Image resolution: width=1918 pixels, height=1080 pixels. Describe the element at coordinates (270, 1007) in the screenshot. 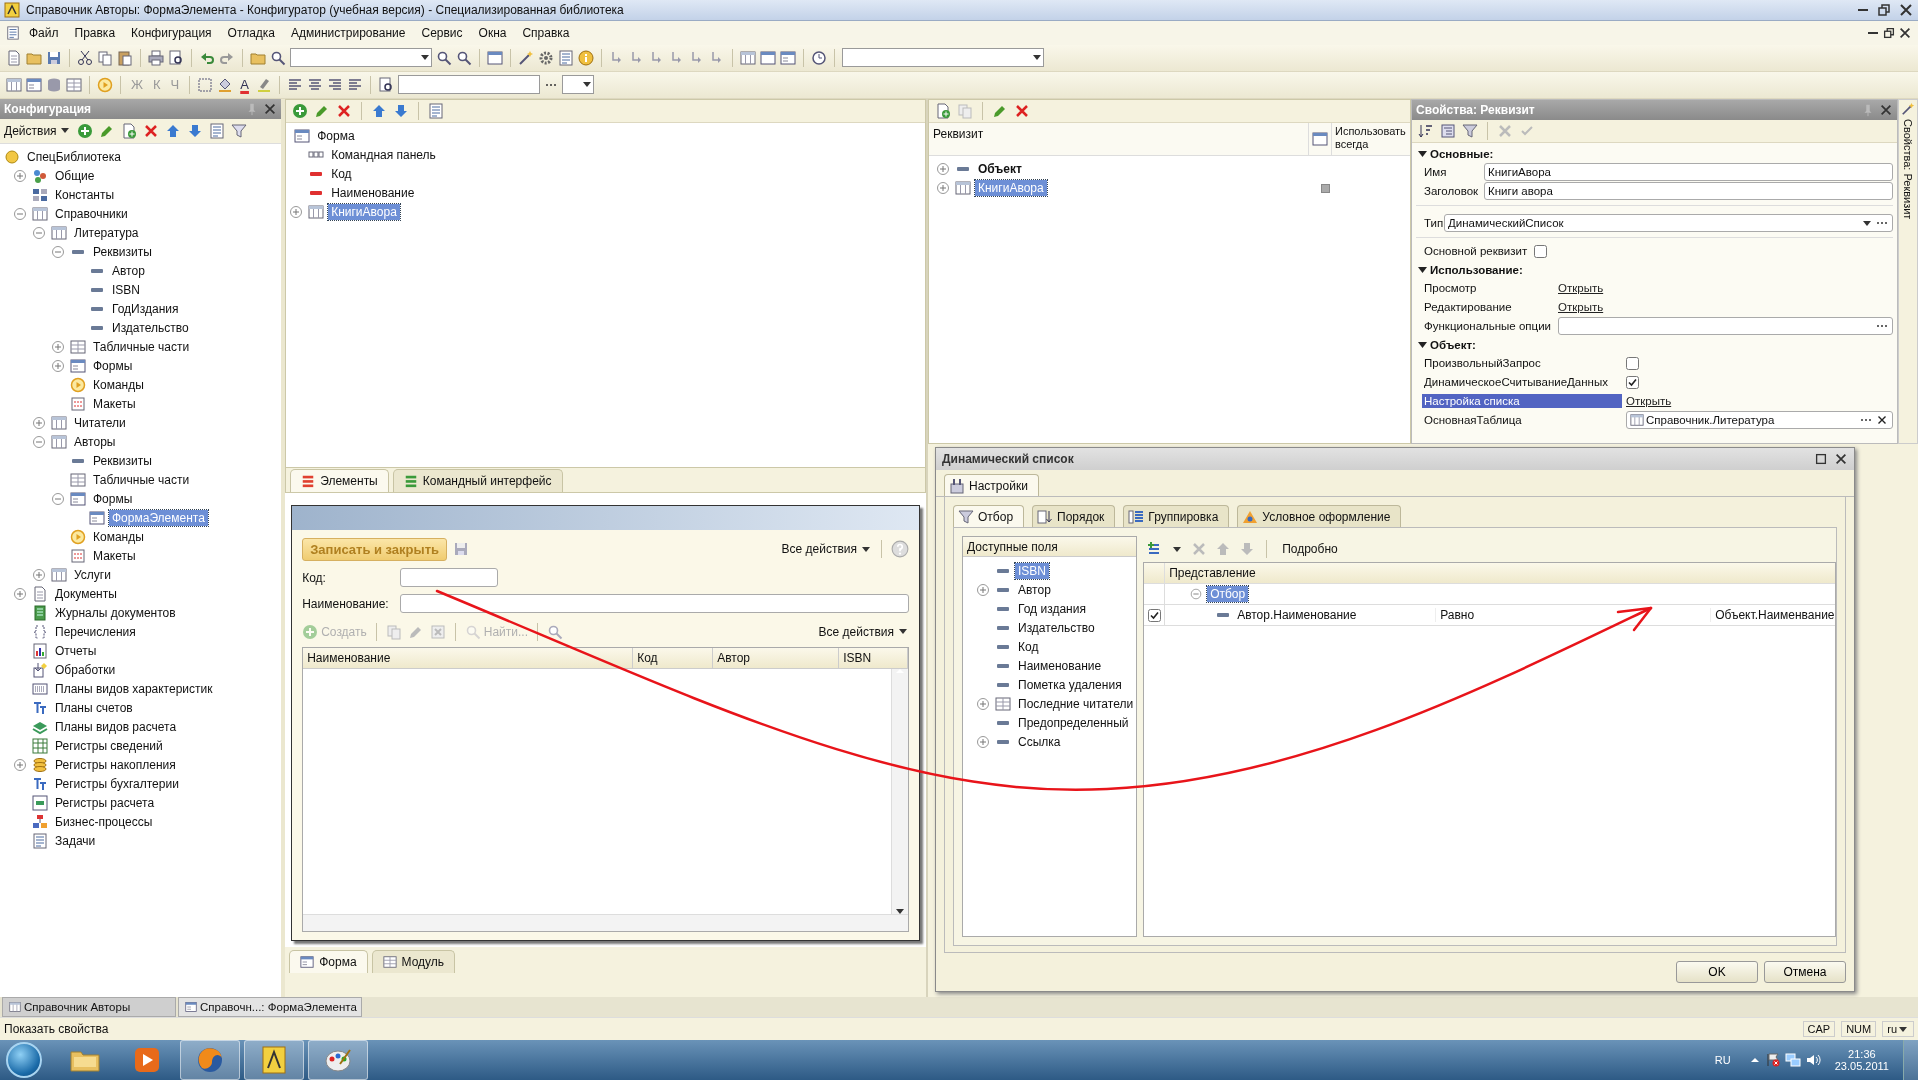

I see `window-tab: Справочн...: ФормаЭлемента` at that location.